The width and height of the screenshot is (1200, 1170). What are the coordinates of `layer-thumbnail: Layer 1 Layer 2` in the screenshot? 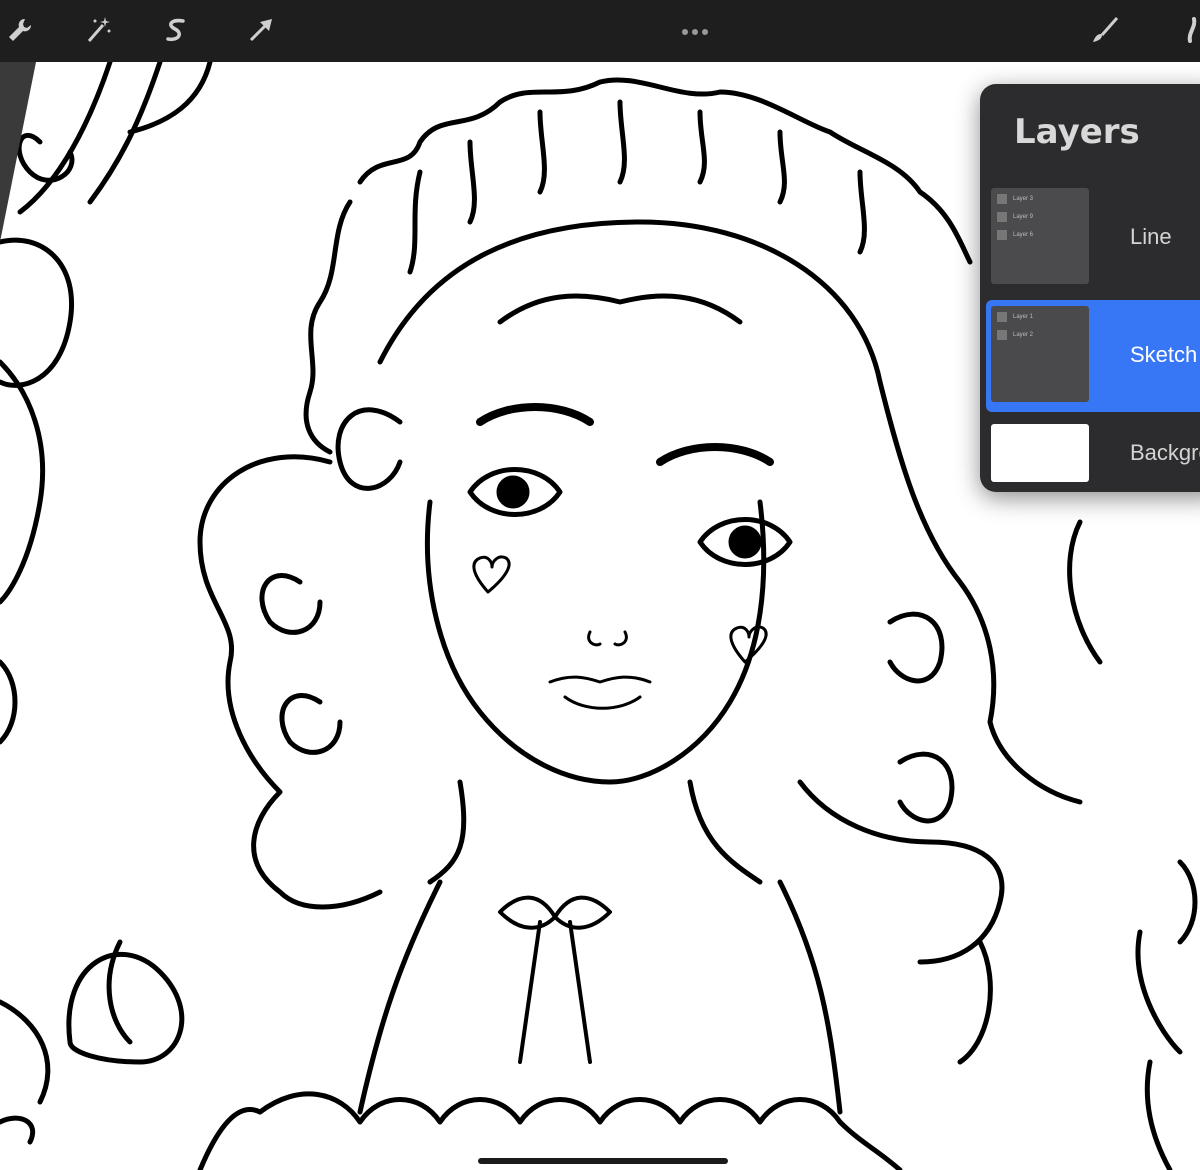 It's located at (1040, 354).